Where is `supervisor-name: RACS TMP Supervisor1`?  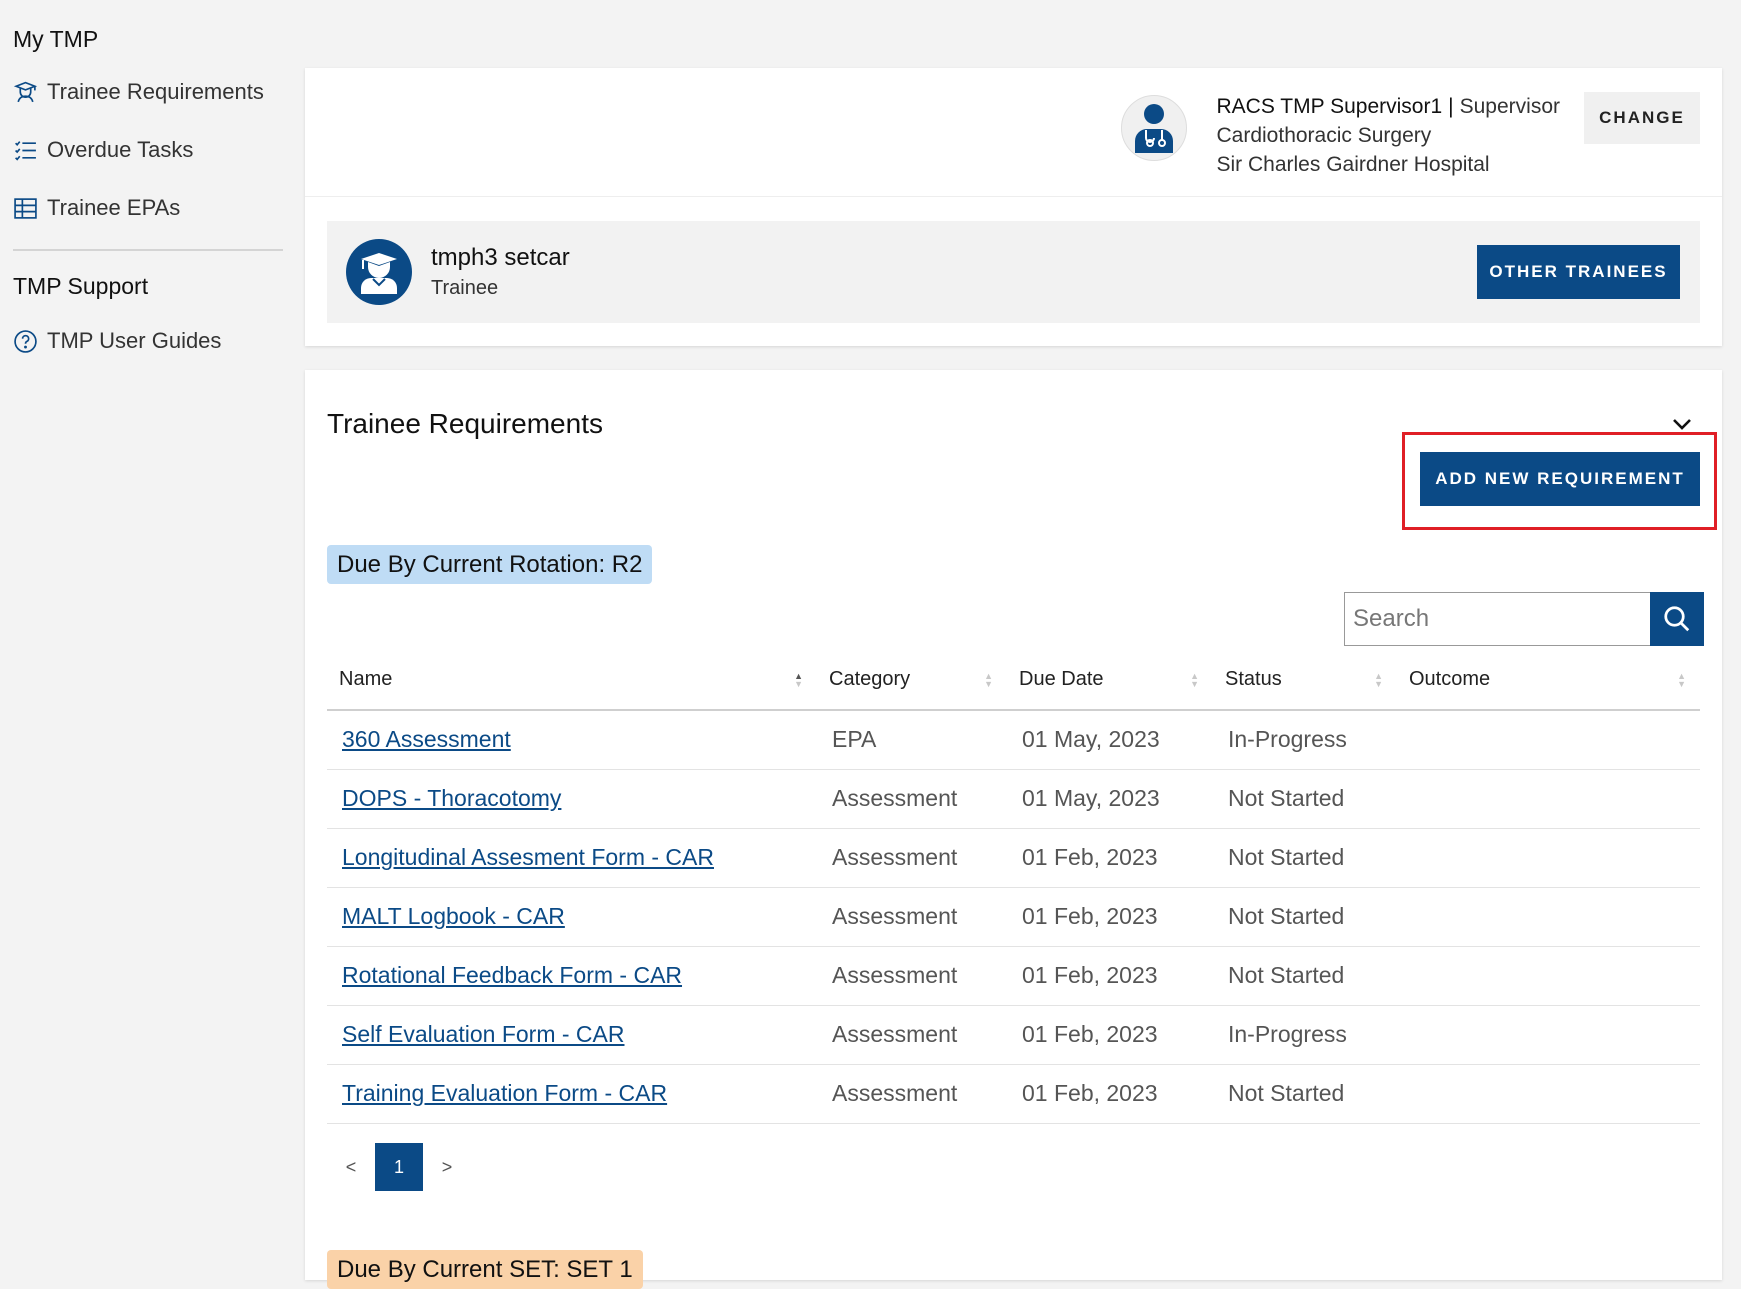
supervisor-name: RACS TMP Supervisor1 is located at coordinates (1329, 106).